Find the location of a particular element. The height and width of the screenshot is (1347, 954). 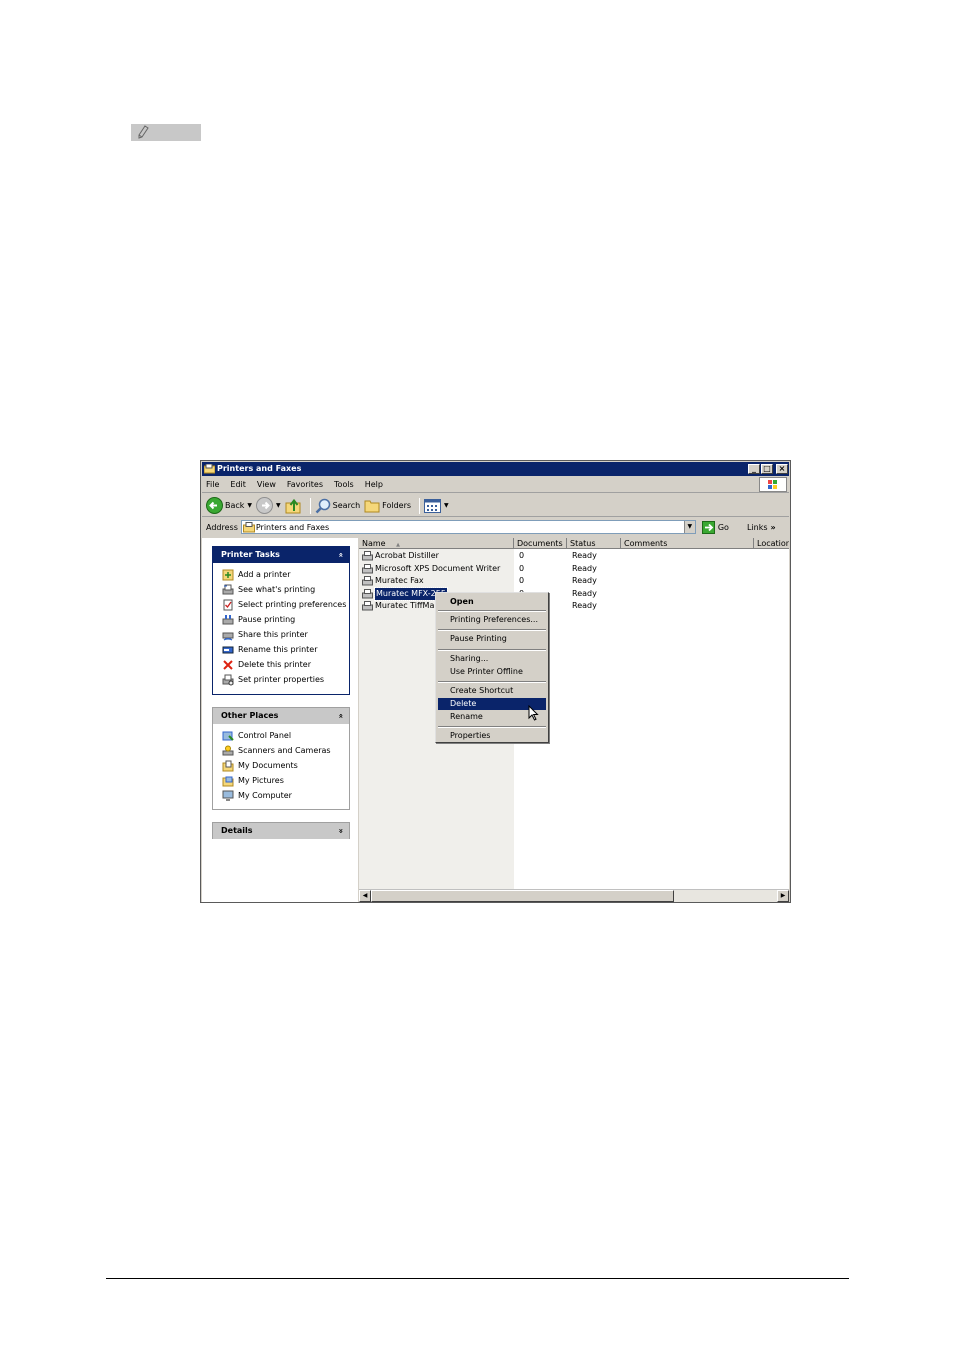

task-share-printer: Share this printer is located at coordinates (285, 634).